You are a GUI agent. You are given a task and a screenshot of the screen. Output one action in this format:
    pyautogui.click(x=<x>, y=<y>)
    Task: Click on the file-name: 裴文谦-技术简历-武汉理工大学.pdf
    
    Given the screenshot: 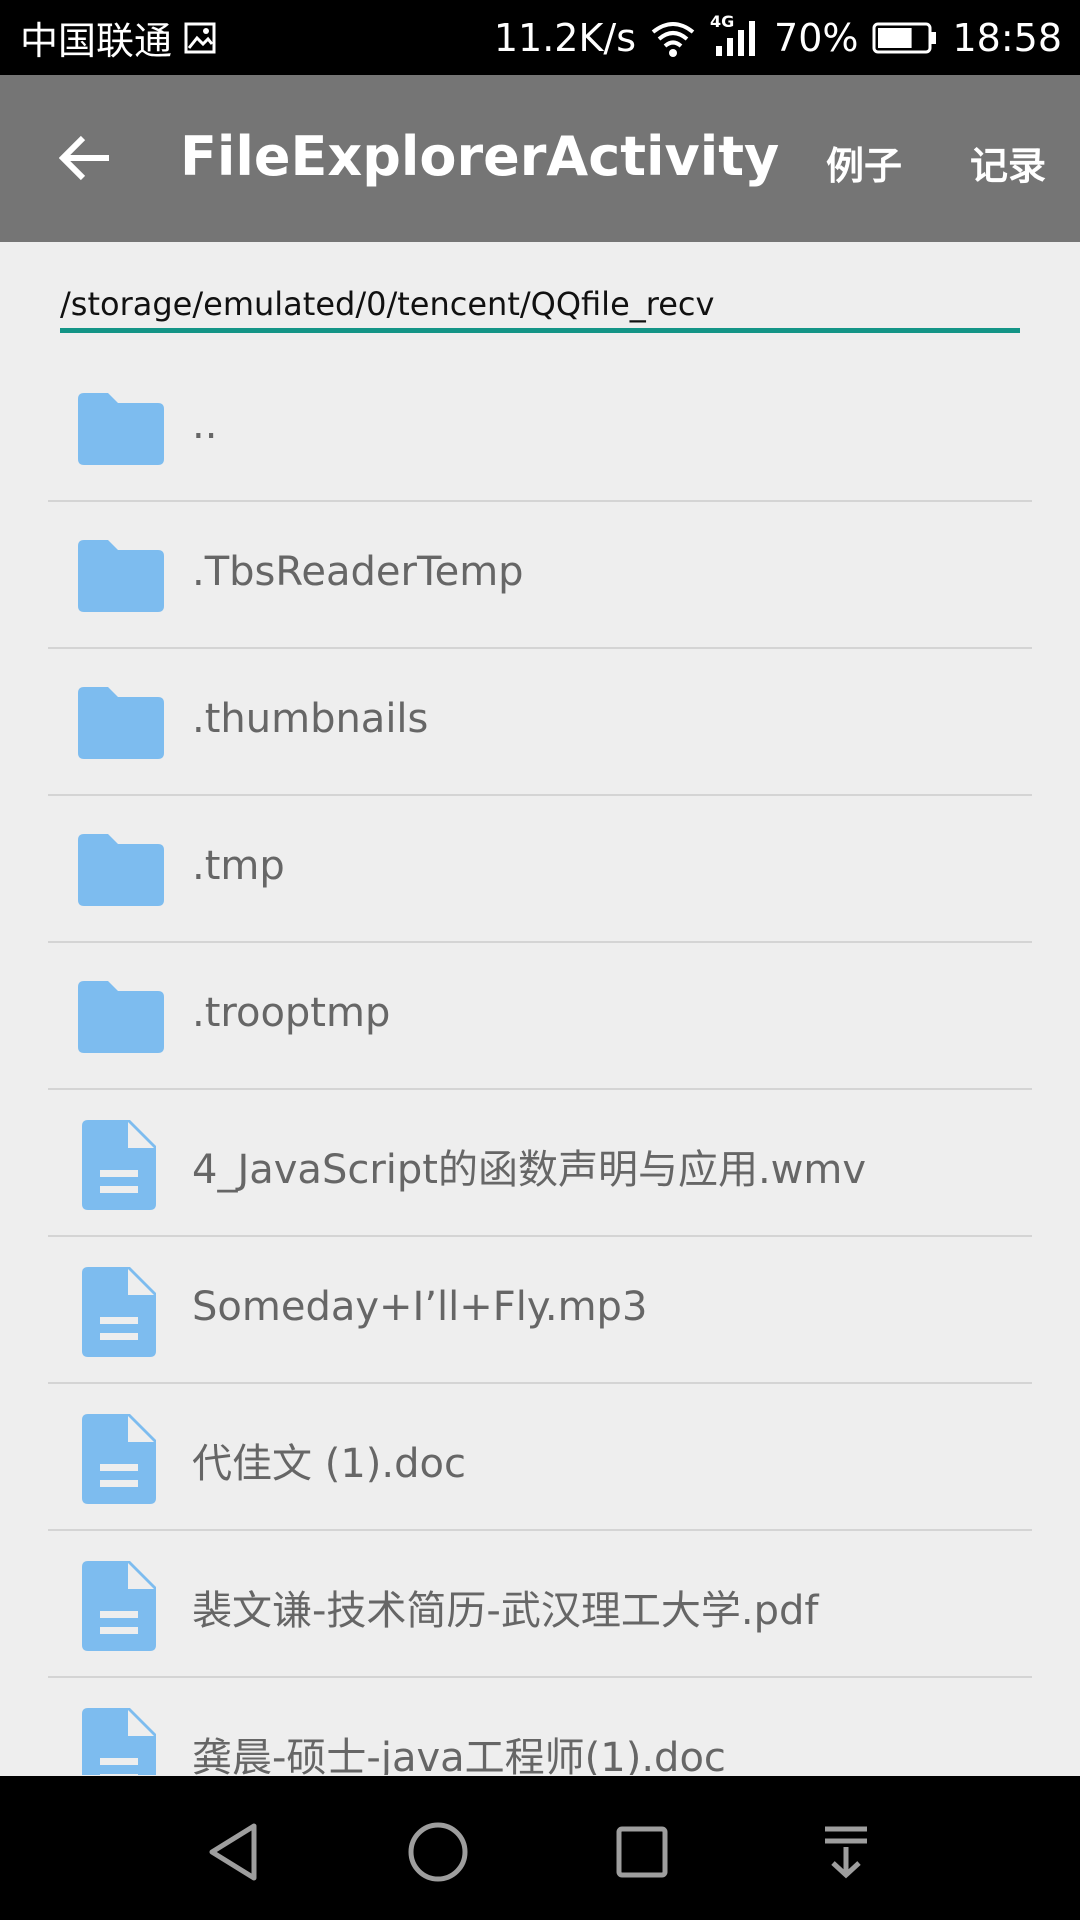 What is the action you would take?
    pyautogui.click(x=505, y=1611)
    